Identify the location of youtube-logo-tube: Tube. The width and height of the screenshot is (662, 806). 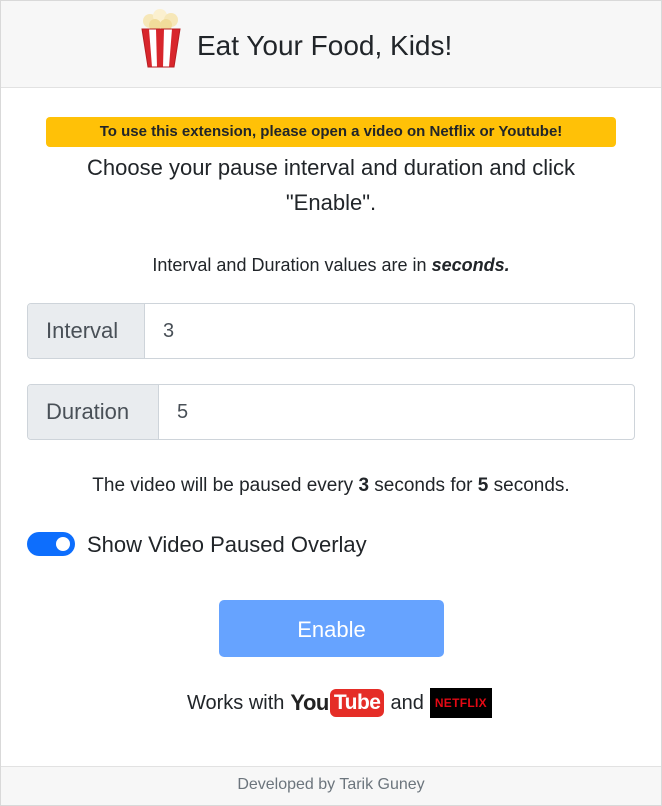
(357, 703).